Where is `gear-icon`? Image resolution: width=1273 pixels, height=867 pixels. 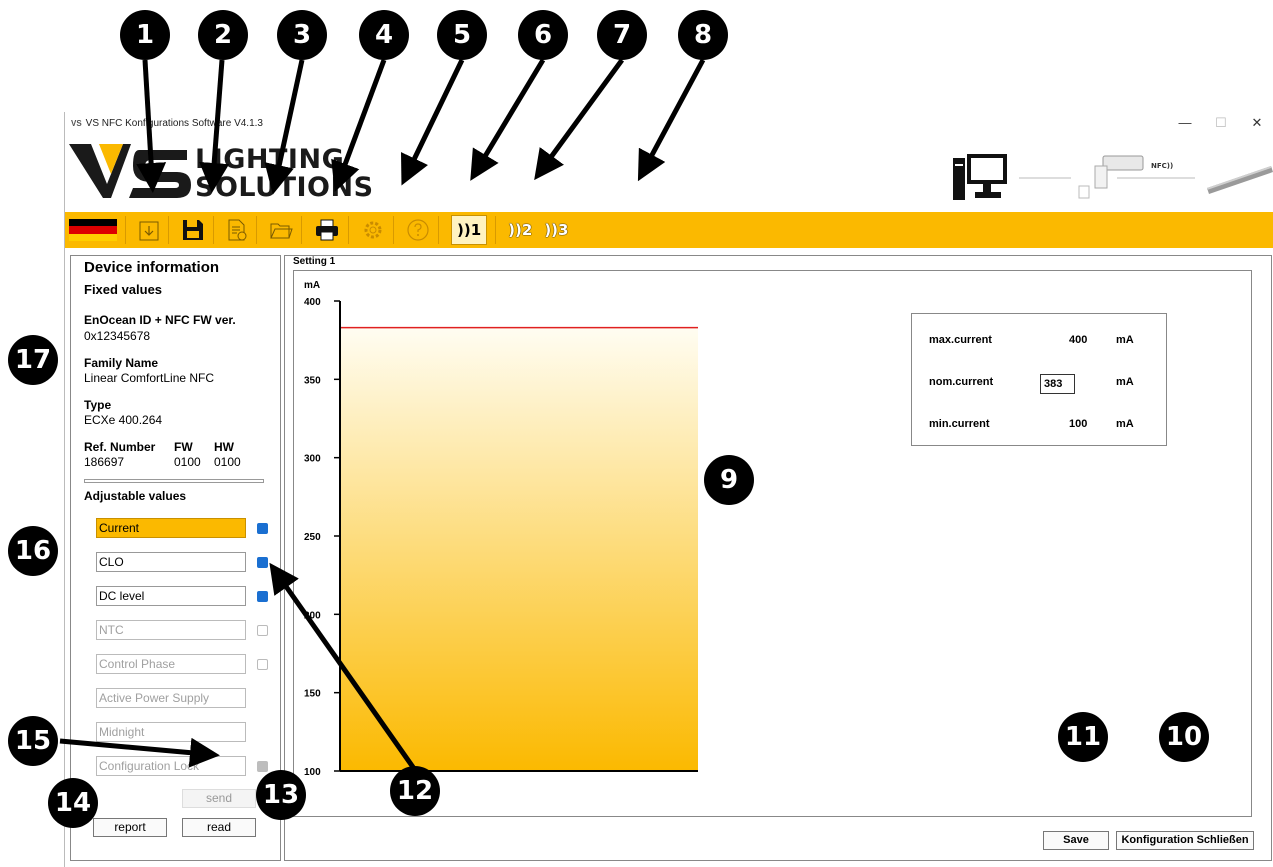
gear-icon is located at coordinates (373, 230).